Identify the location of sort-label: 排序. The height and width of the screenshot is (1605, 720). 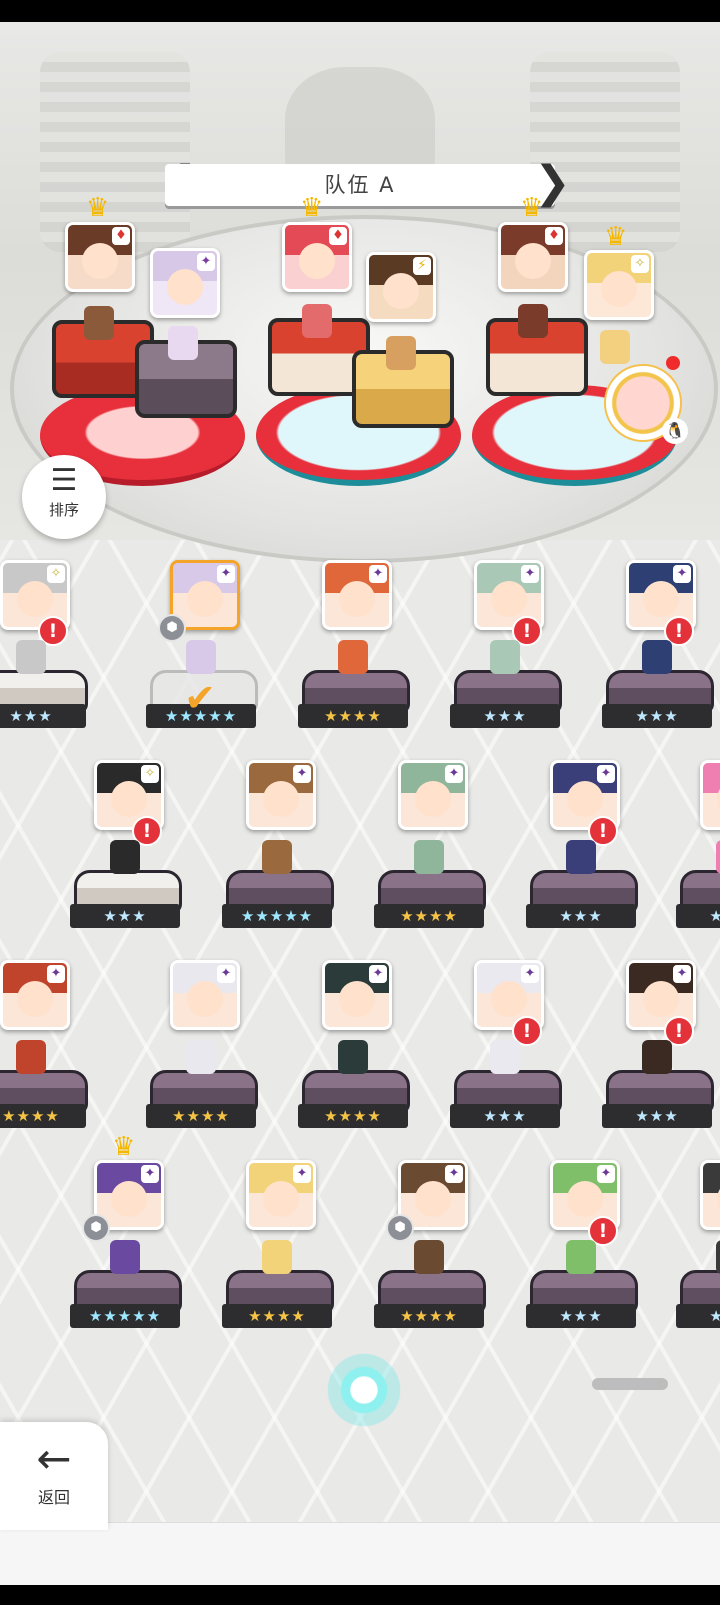
(63, 510).